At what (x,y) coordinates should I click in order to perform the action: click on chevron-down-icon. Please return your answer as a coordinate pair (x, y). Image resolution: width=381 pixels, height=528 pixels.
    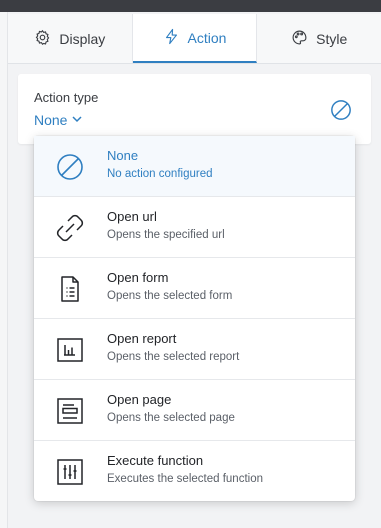
    Looking at the image, I should click on (77, 119).